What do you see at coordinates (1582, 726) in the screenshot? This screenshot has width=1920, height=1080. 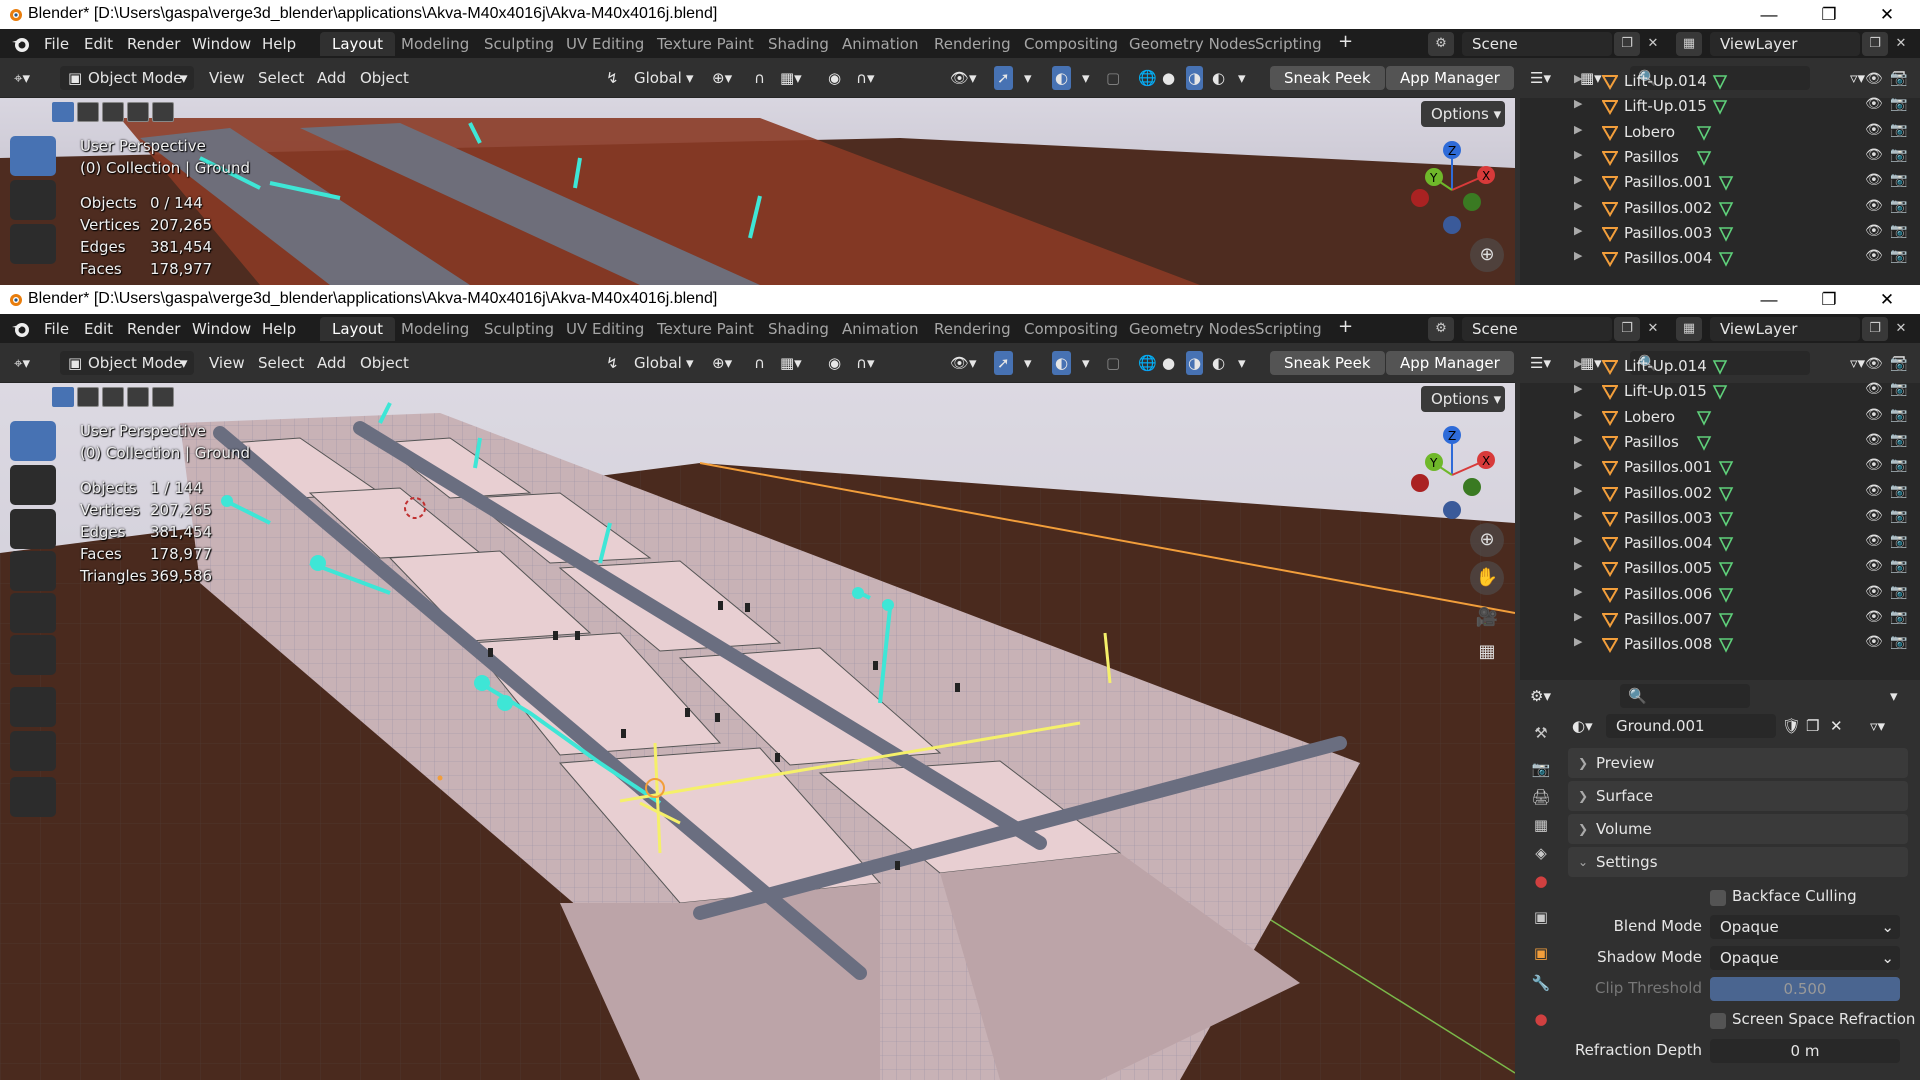 I see `material-slot-icon: ◐▾` at bounding box center [1582, 726].